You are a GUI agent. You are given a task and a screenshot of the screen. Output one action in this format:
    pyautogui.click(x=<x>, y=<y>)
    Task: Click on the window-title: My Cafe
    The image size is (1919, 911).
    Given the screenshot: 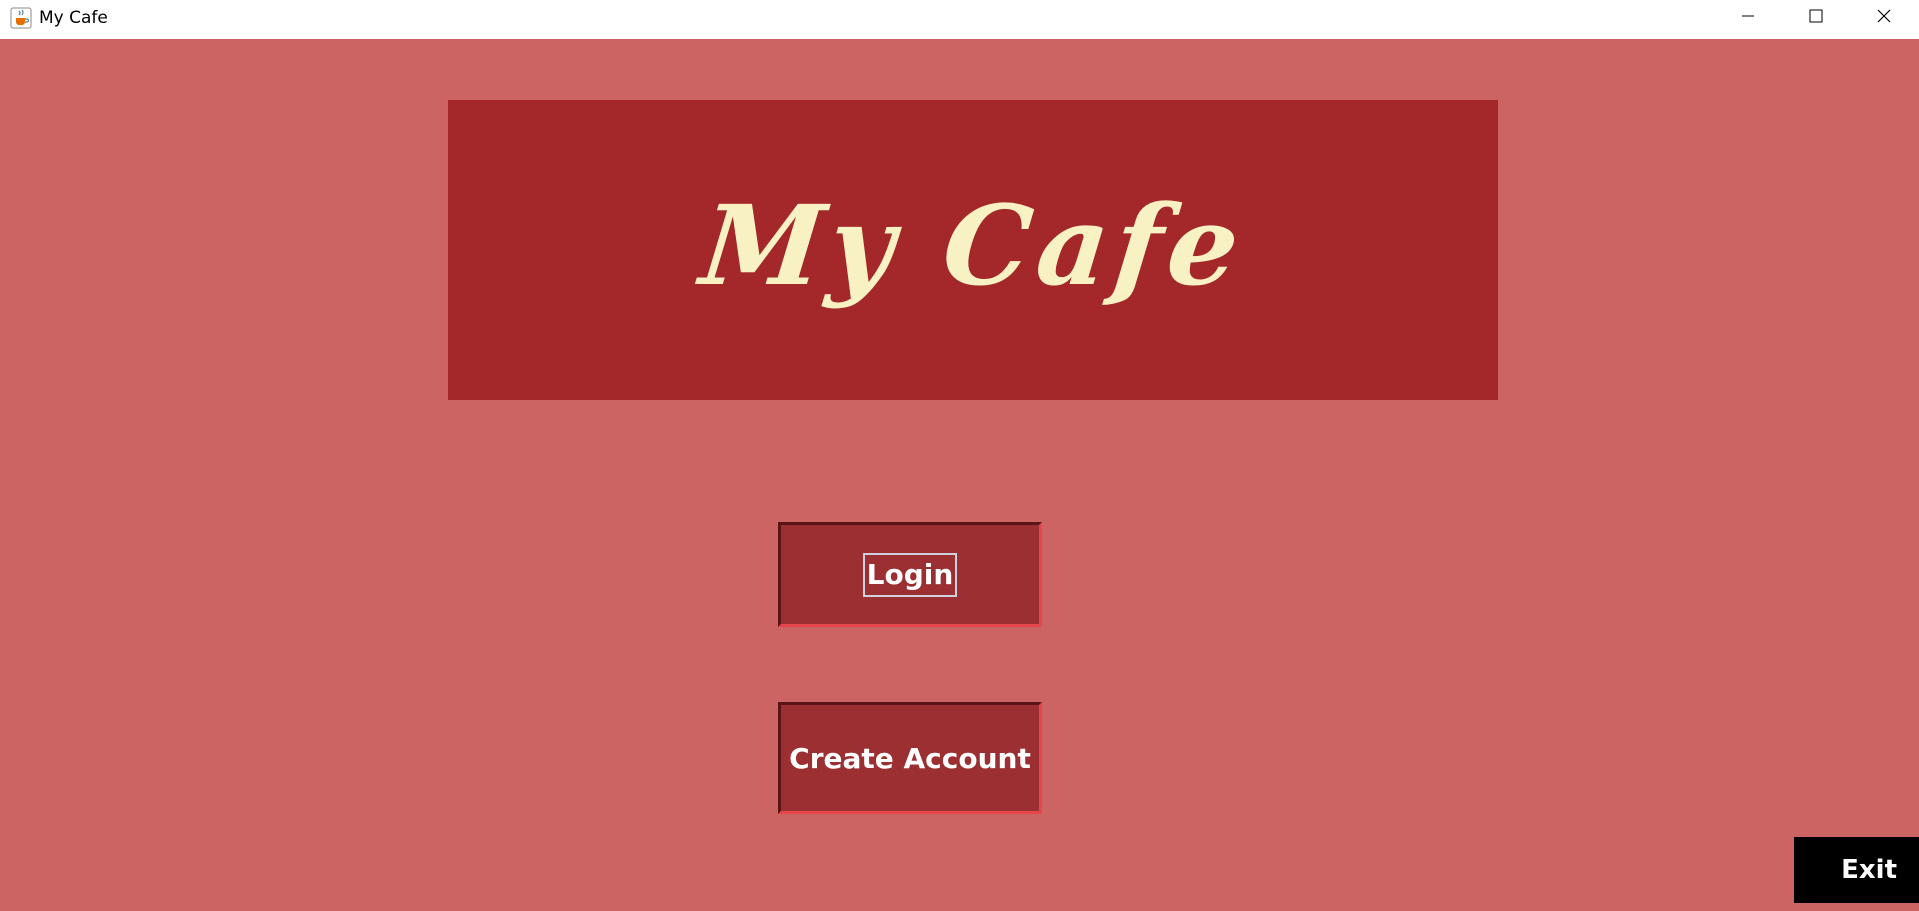 What is the action you would take?
    pyautogui.click(x=73, y=18)
    